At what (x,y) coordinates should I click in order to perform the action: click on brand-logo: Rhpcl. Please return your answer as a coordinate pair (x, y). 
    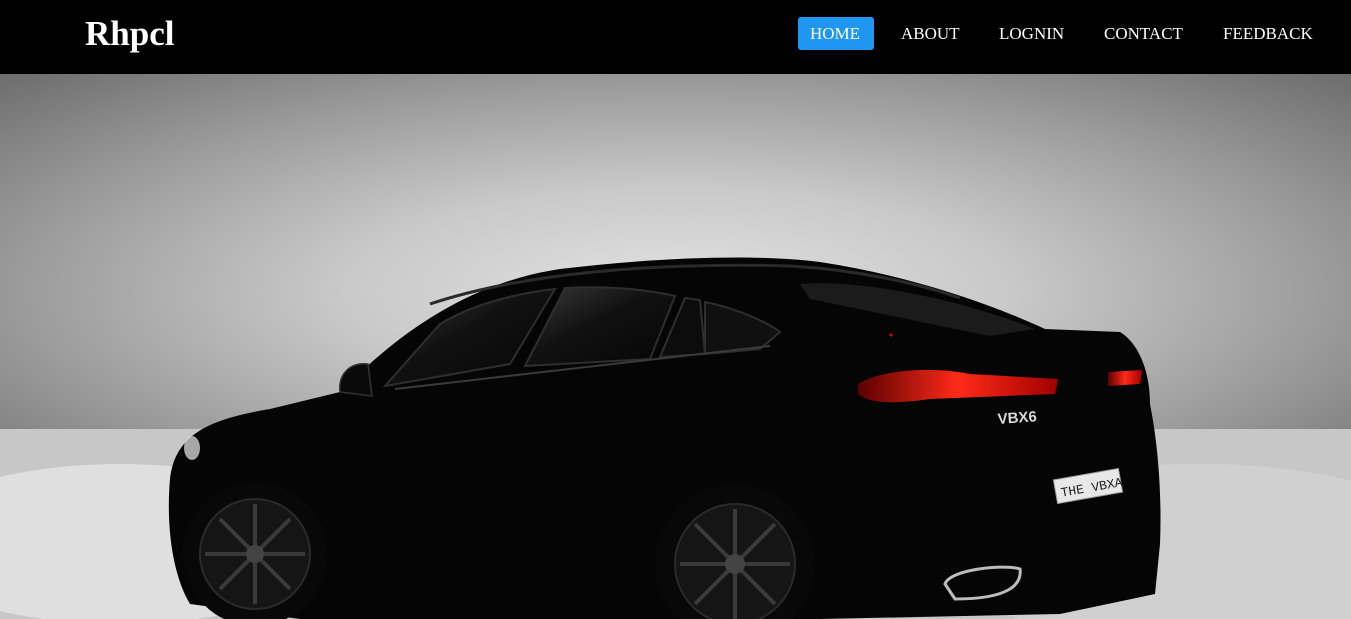
    Looking at the image, I should click on (129, 34).